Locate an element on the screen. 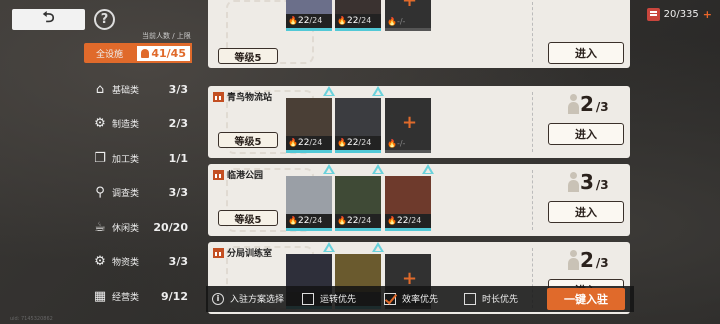  resource-counter: 20/335 + is located at coordinates (679, 14).